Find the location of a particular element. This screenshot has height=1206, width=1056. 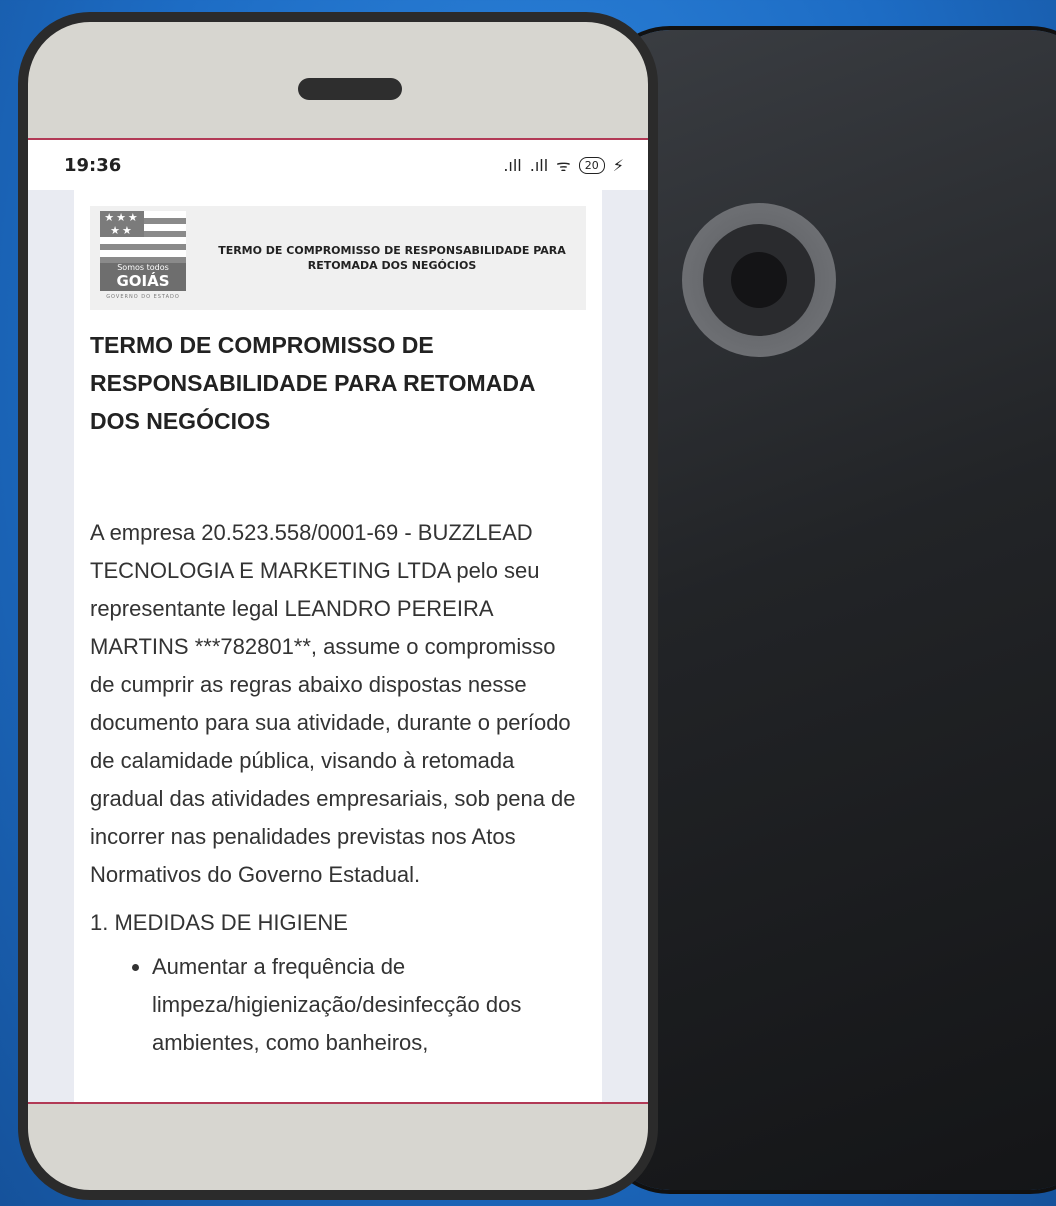

status-time: 19:36 is located at coordinates (93, 165).